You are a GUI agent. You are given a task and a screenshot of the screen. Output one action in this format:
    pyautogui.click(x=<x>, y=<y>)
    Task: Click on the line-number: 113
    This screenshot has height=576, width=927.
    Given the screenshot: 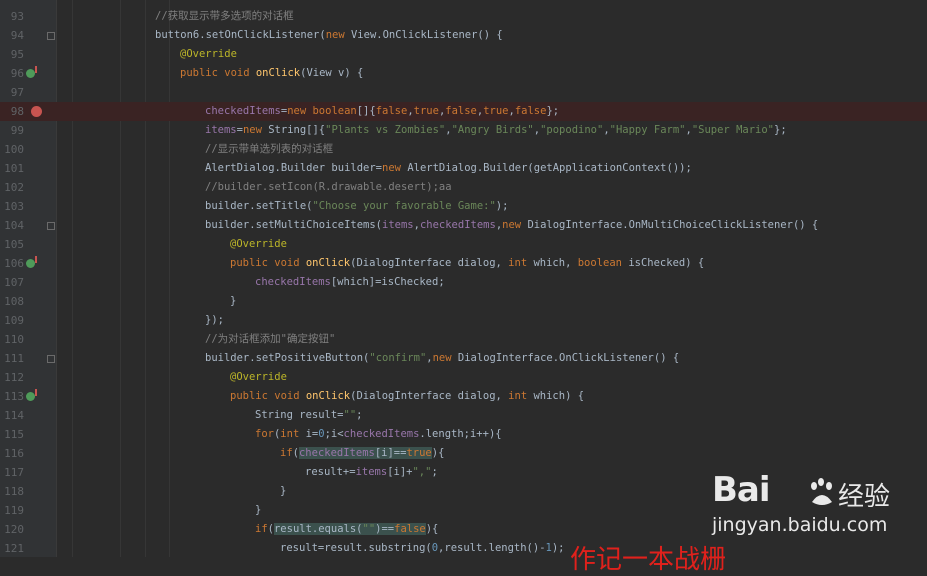 What is the action you would take?
    pyautogui.click(x=12, y=396)
    